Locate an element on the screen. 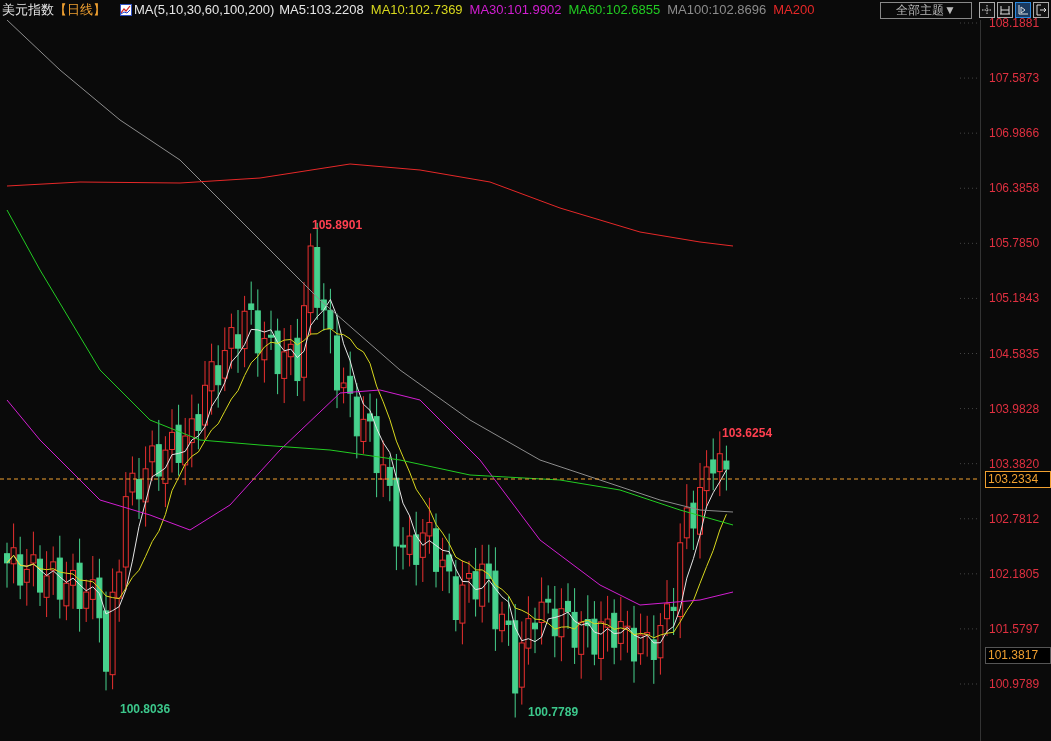 This screenshot has width=1051, height=741. price-tick-label: 104.5835 is located at coordinates (1014, 353).